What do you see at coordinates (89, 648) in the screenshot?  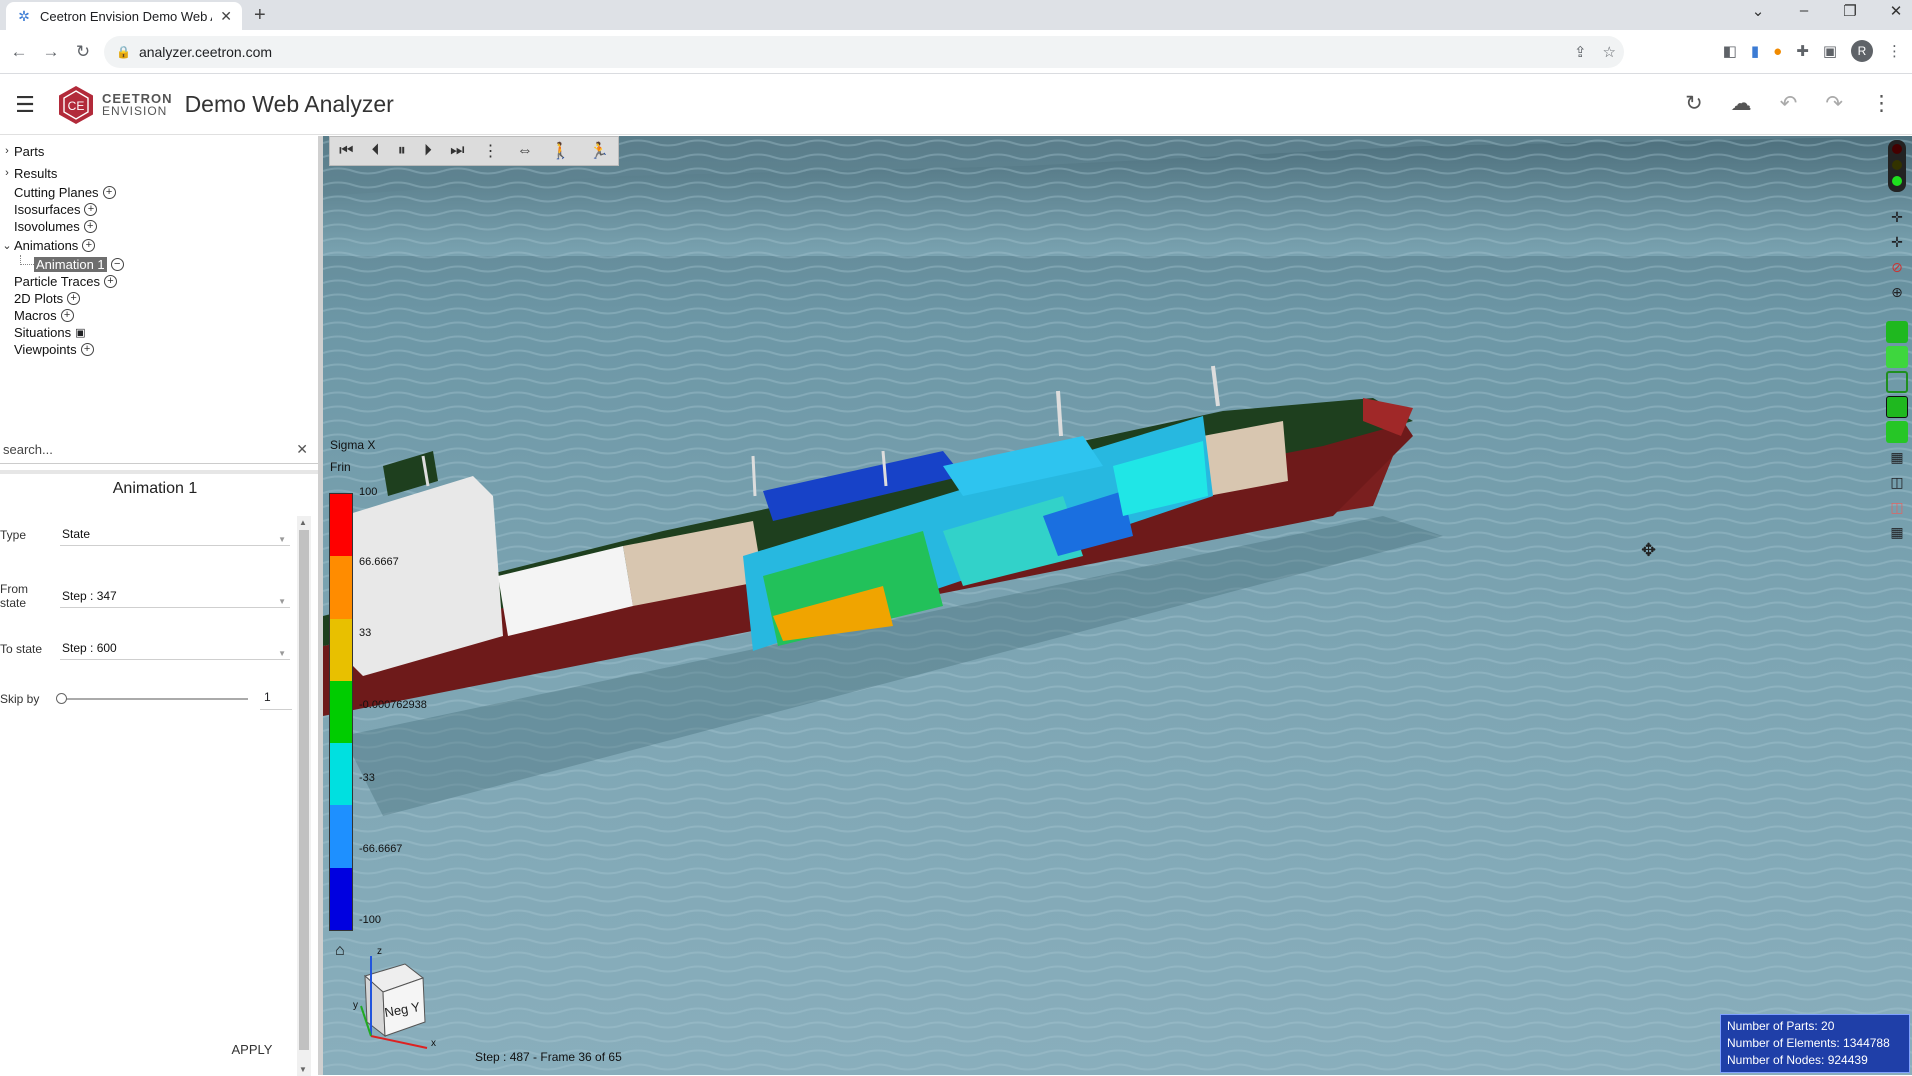 I see `to-state-value: Step : 600` at bounding box center [89, 648].